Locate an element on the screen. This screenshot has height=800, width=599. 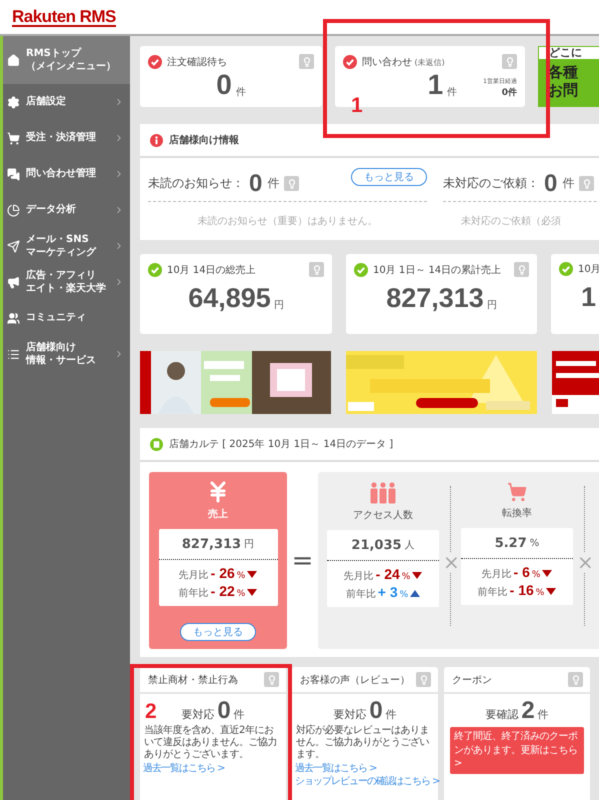
card-title: 10月 14日の総売上 is located at coordinates (211, 270).